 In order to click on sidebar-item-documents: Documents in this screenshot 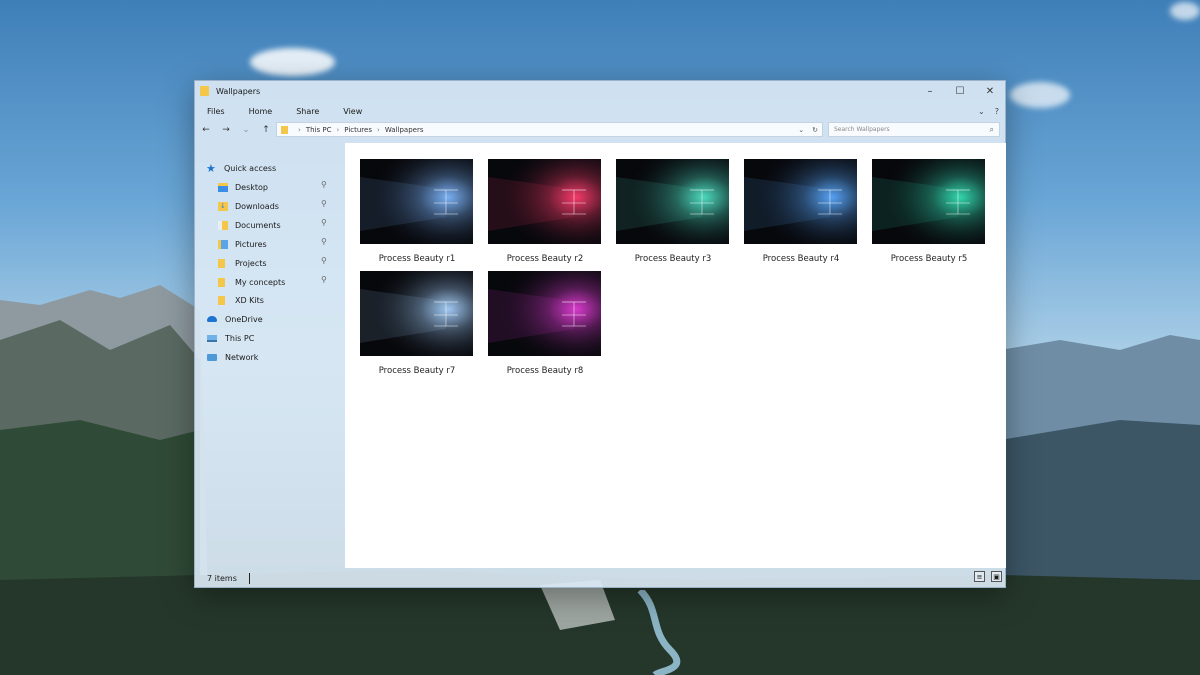, I will do `click(249, 225)`.